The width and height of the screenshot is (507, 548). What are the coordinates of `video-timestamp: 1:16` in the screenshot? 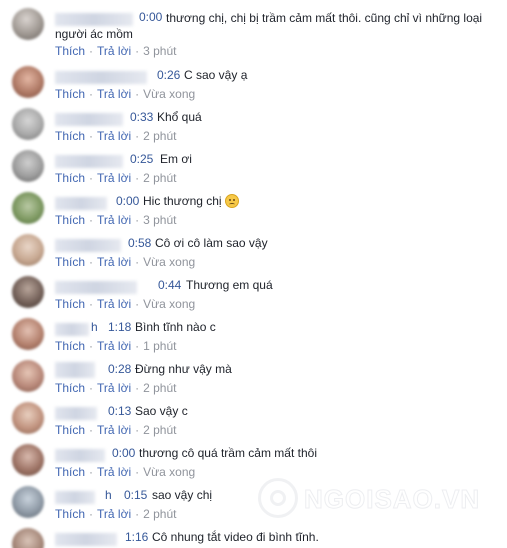 It's located at (136, 537).